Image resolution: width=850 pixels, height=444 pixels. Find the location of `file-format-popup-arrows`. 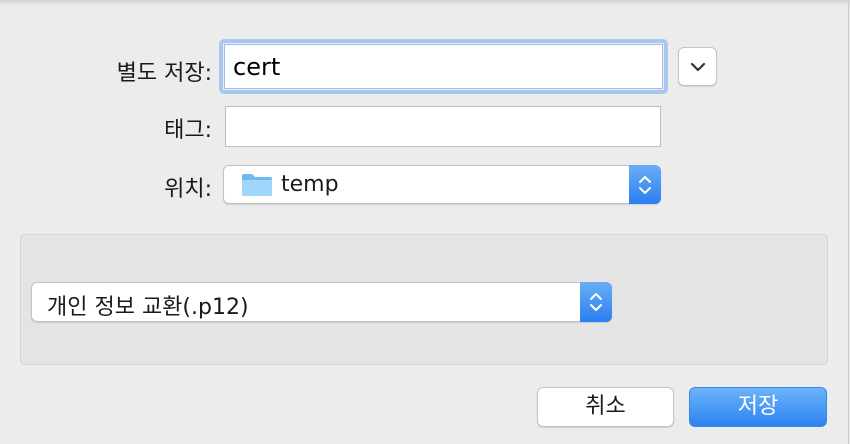

file-format-popup-arrows is located at coordinates (596, 302).